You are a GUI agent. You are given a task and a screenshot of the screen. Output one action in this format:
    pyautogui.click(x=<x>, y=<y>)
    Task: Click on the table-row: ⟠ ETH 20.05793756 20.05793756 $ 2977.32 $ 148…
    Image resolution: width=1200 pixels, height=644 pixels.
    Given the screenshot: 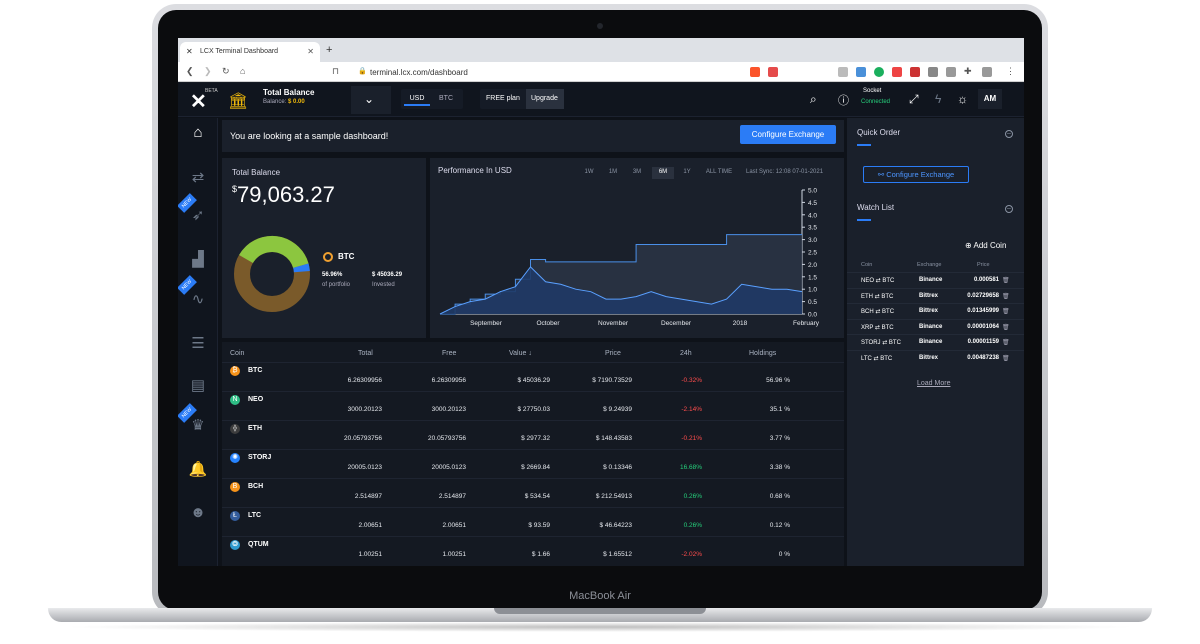 What is the action you would take?
    pyautogui.click(x=533, y=434)
    